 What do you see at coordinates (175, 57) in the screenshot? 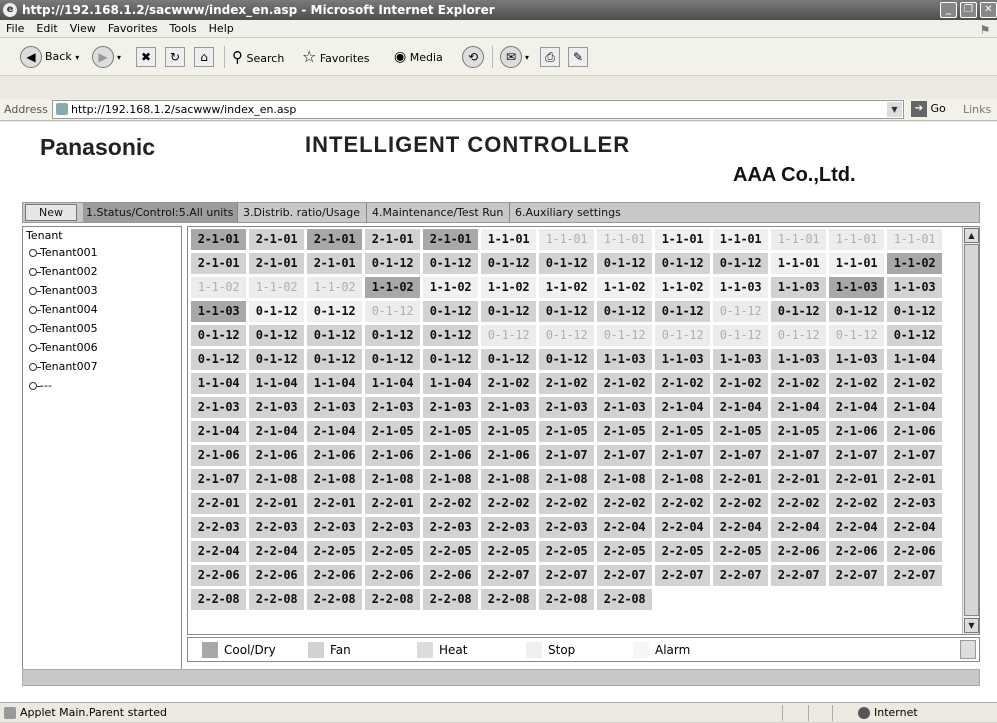
I see `refresh-button: ↻` at bounding box center [175, 57].